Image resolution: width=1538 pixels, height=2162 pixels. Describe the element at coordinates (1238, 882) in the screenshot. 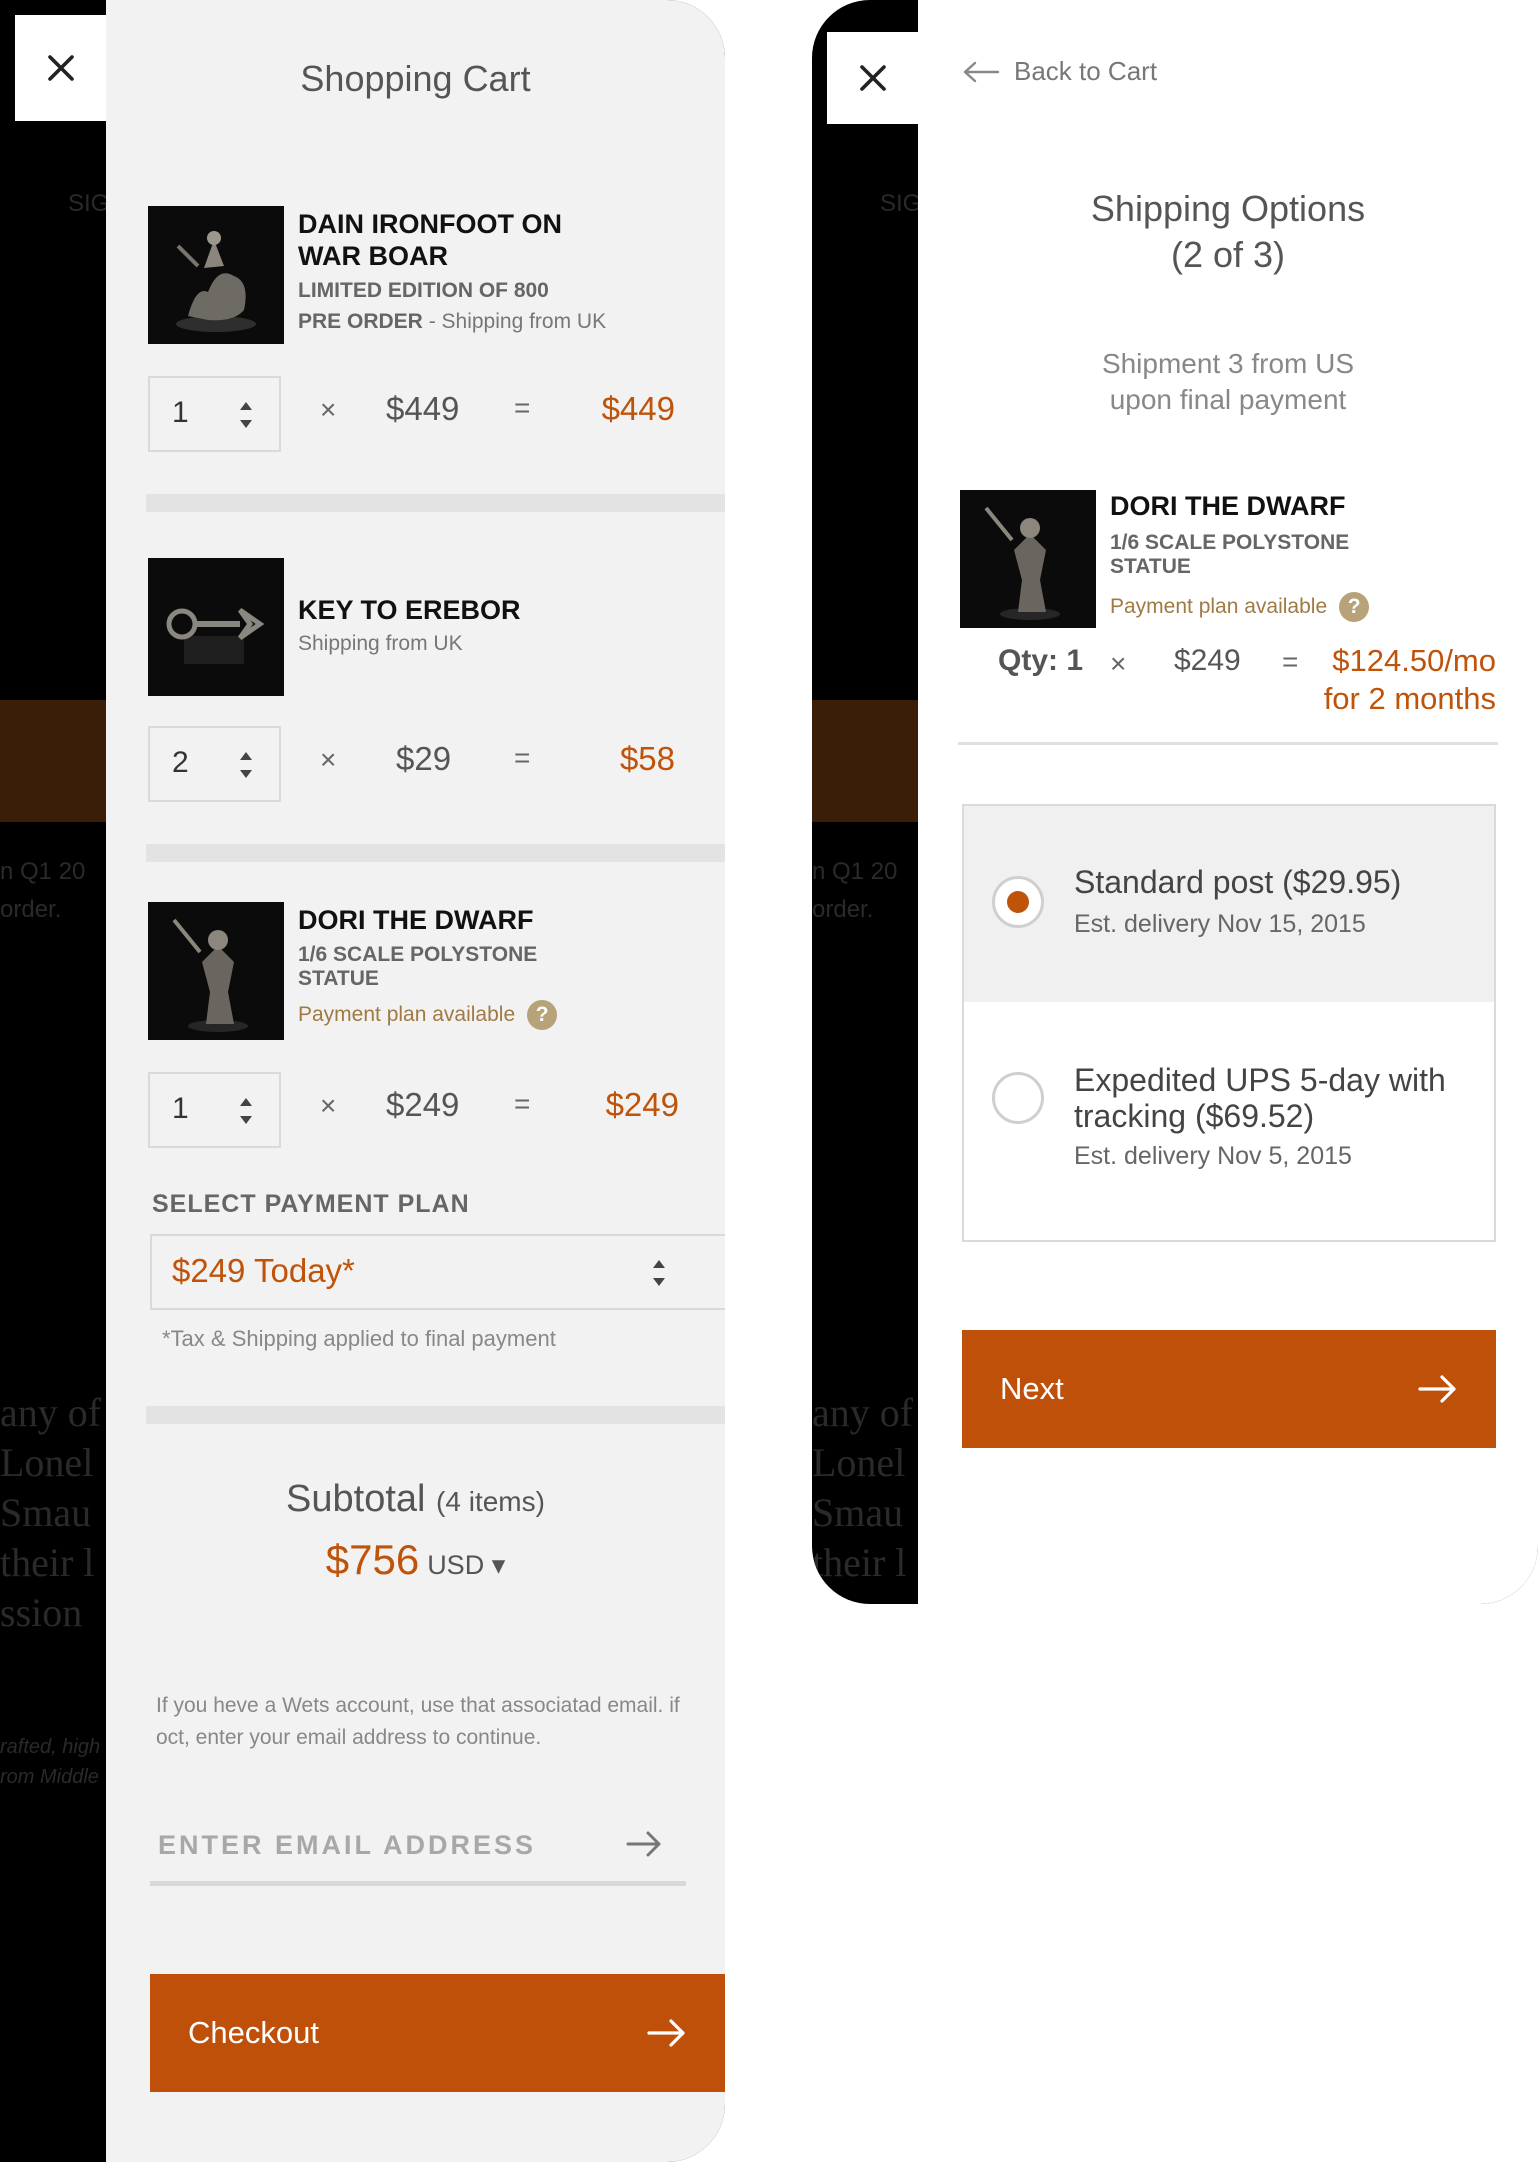

I see `option-title: Standard post ($29.95)` at that location.